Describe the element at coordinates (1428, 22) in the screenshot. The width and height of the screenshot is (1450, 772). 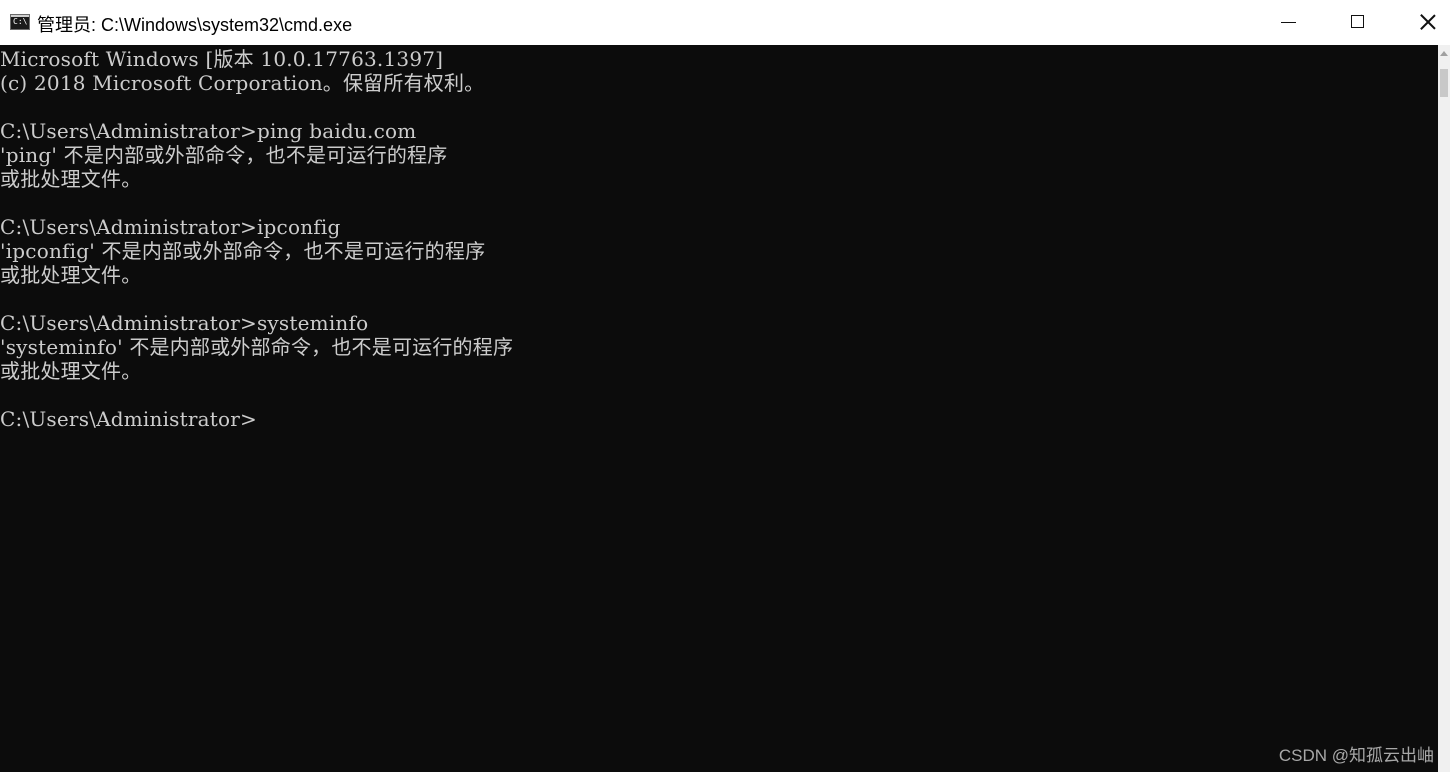
I see `close-icon` at that location.